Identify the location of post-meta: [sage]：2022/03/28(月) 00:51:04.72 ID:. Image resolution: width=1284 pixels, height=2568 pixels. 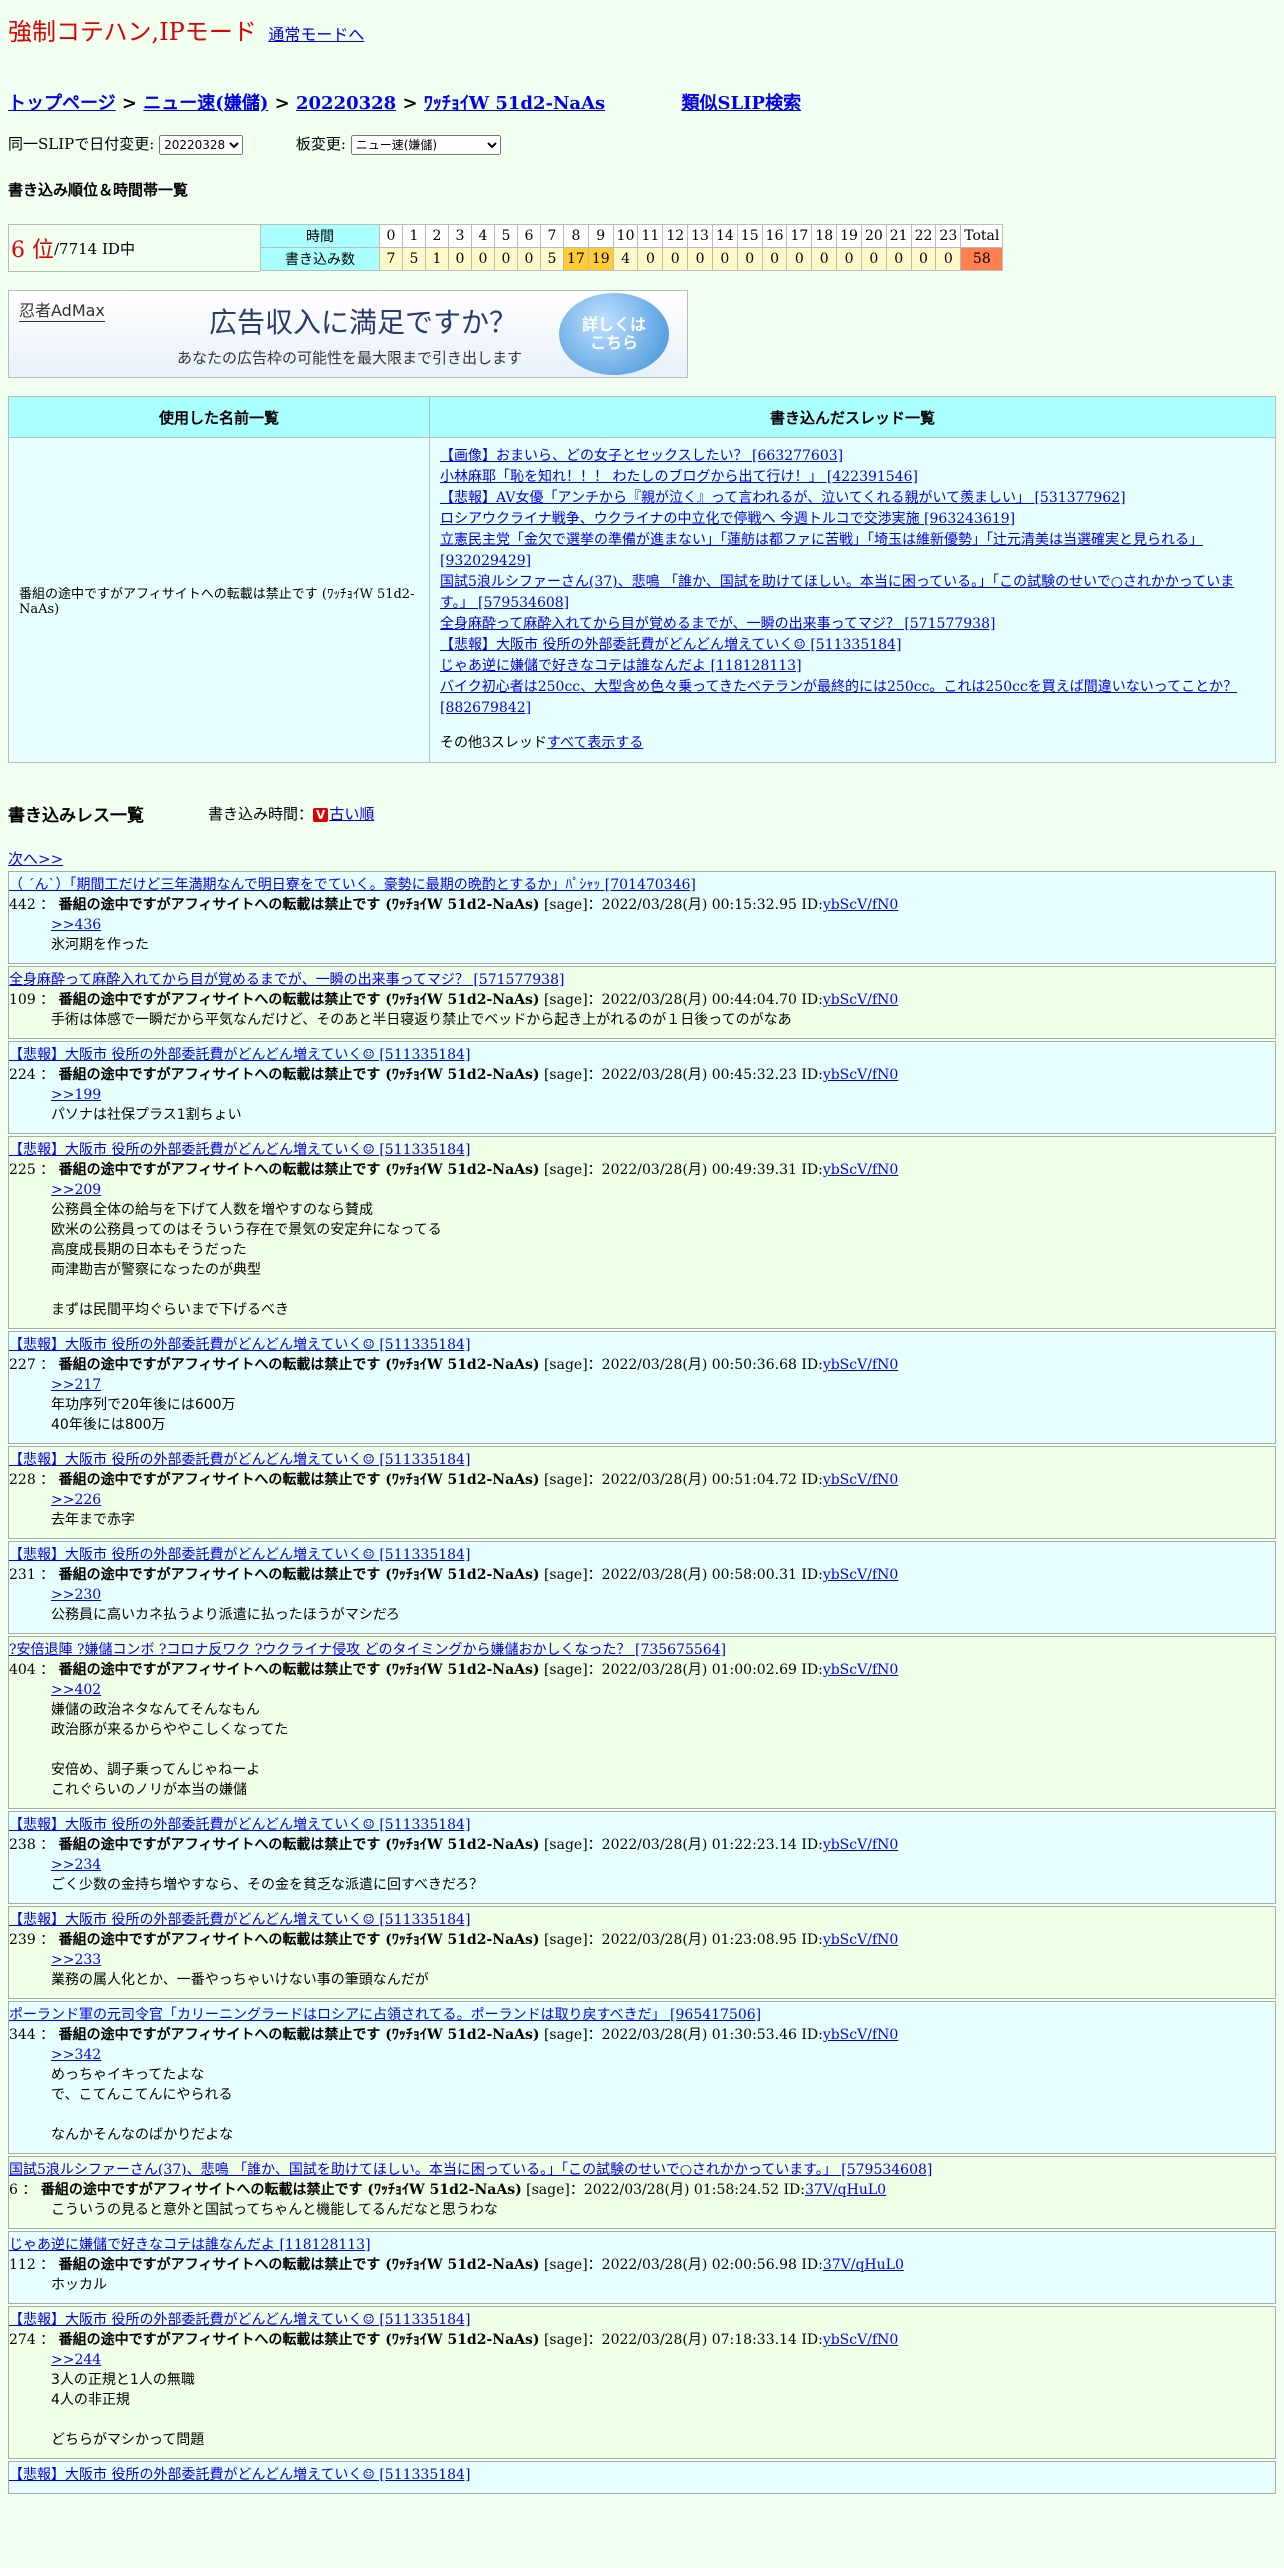
(683, 1480).